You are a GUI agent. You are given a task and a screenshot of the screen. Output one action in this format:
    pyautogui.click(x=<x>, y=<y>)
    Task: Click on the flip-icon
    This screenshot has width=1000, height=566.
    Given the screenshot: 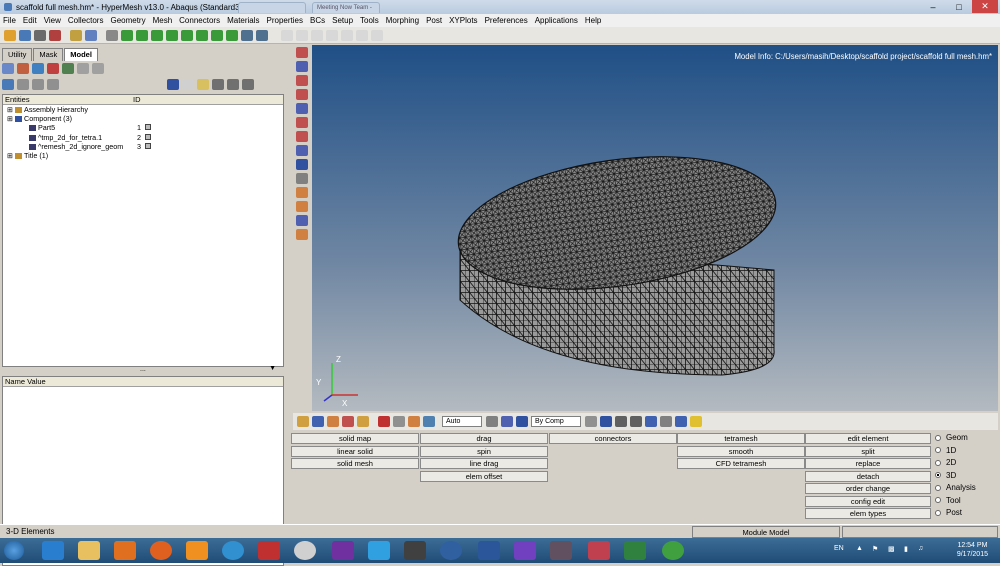 What is the action you would take?
    pyautogui.click(x=262, y=35)
    